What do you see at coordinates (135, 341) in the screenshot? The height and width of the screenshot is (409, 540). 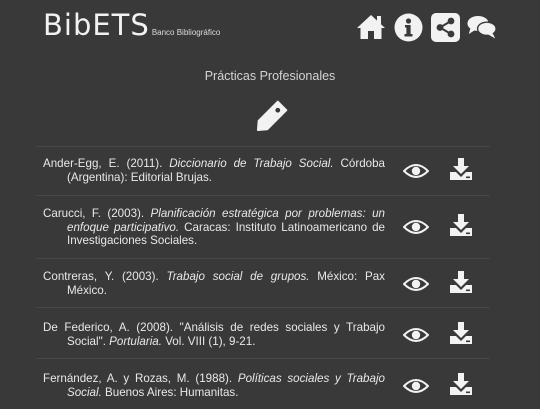 I see `reference-title: Portularia.` at bounding box center [135, 341].